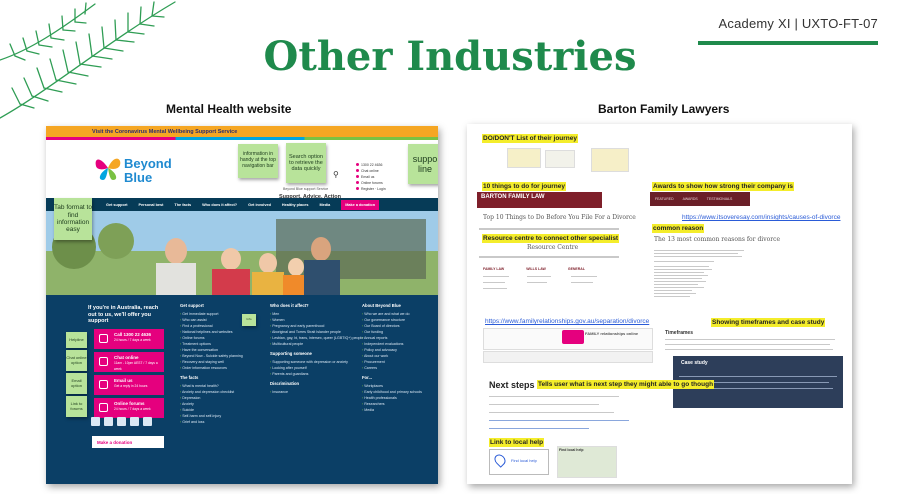  Describe the element at coordinates (134, 421) in the screenshot. I see `linkedin-icon` at that location.